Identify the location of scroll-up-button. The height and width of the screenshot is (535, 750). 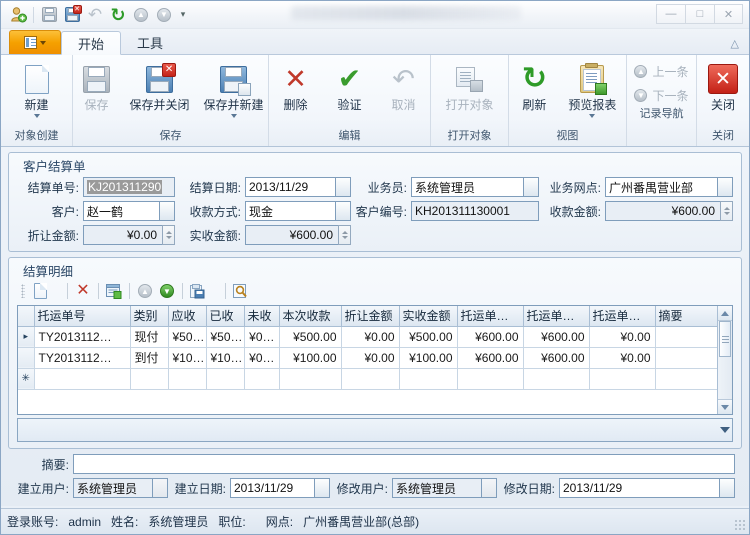
(725, 313).